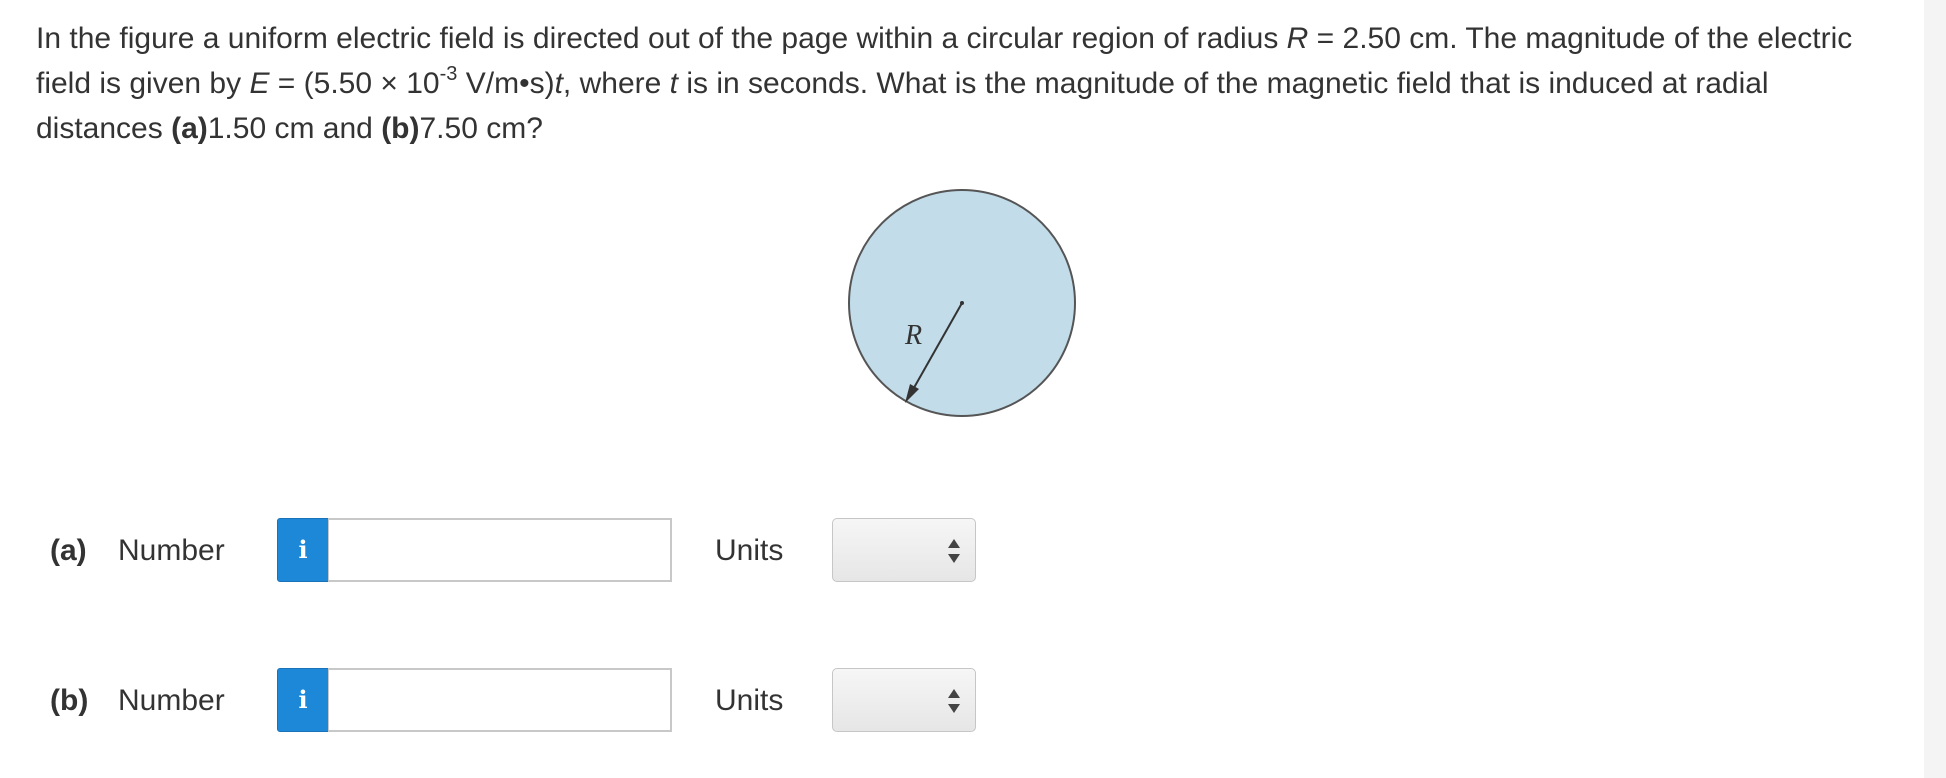 This screenshot has width=1946, height=778. I want to click on part-label: (a), so click(68, 550).